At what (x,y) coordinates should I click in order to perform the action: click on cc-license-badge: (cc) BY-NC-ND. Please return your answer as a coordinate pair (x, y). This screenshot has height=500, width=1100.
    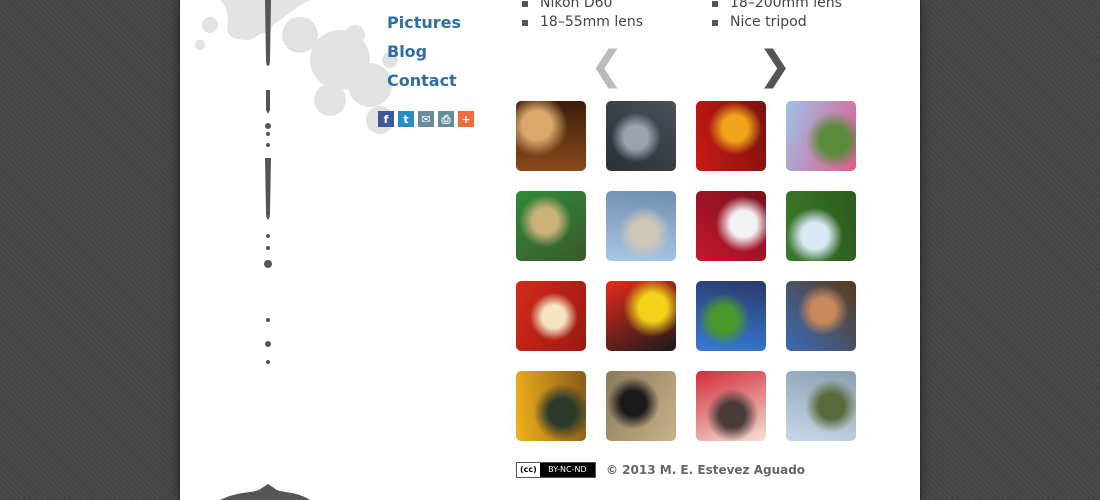
    Looking at the image, I should click on (556, 470).